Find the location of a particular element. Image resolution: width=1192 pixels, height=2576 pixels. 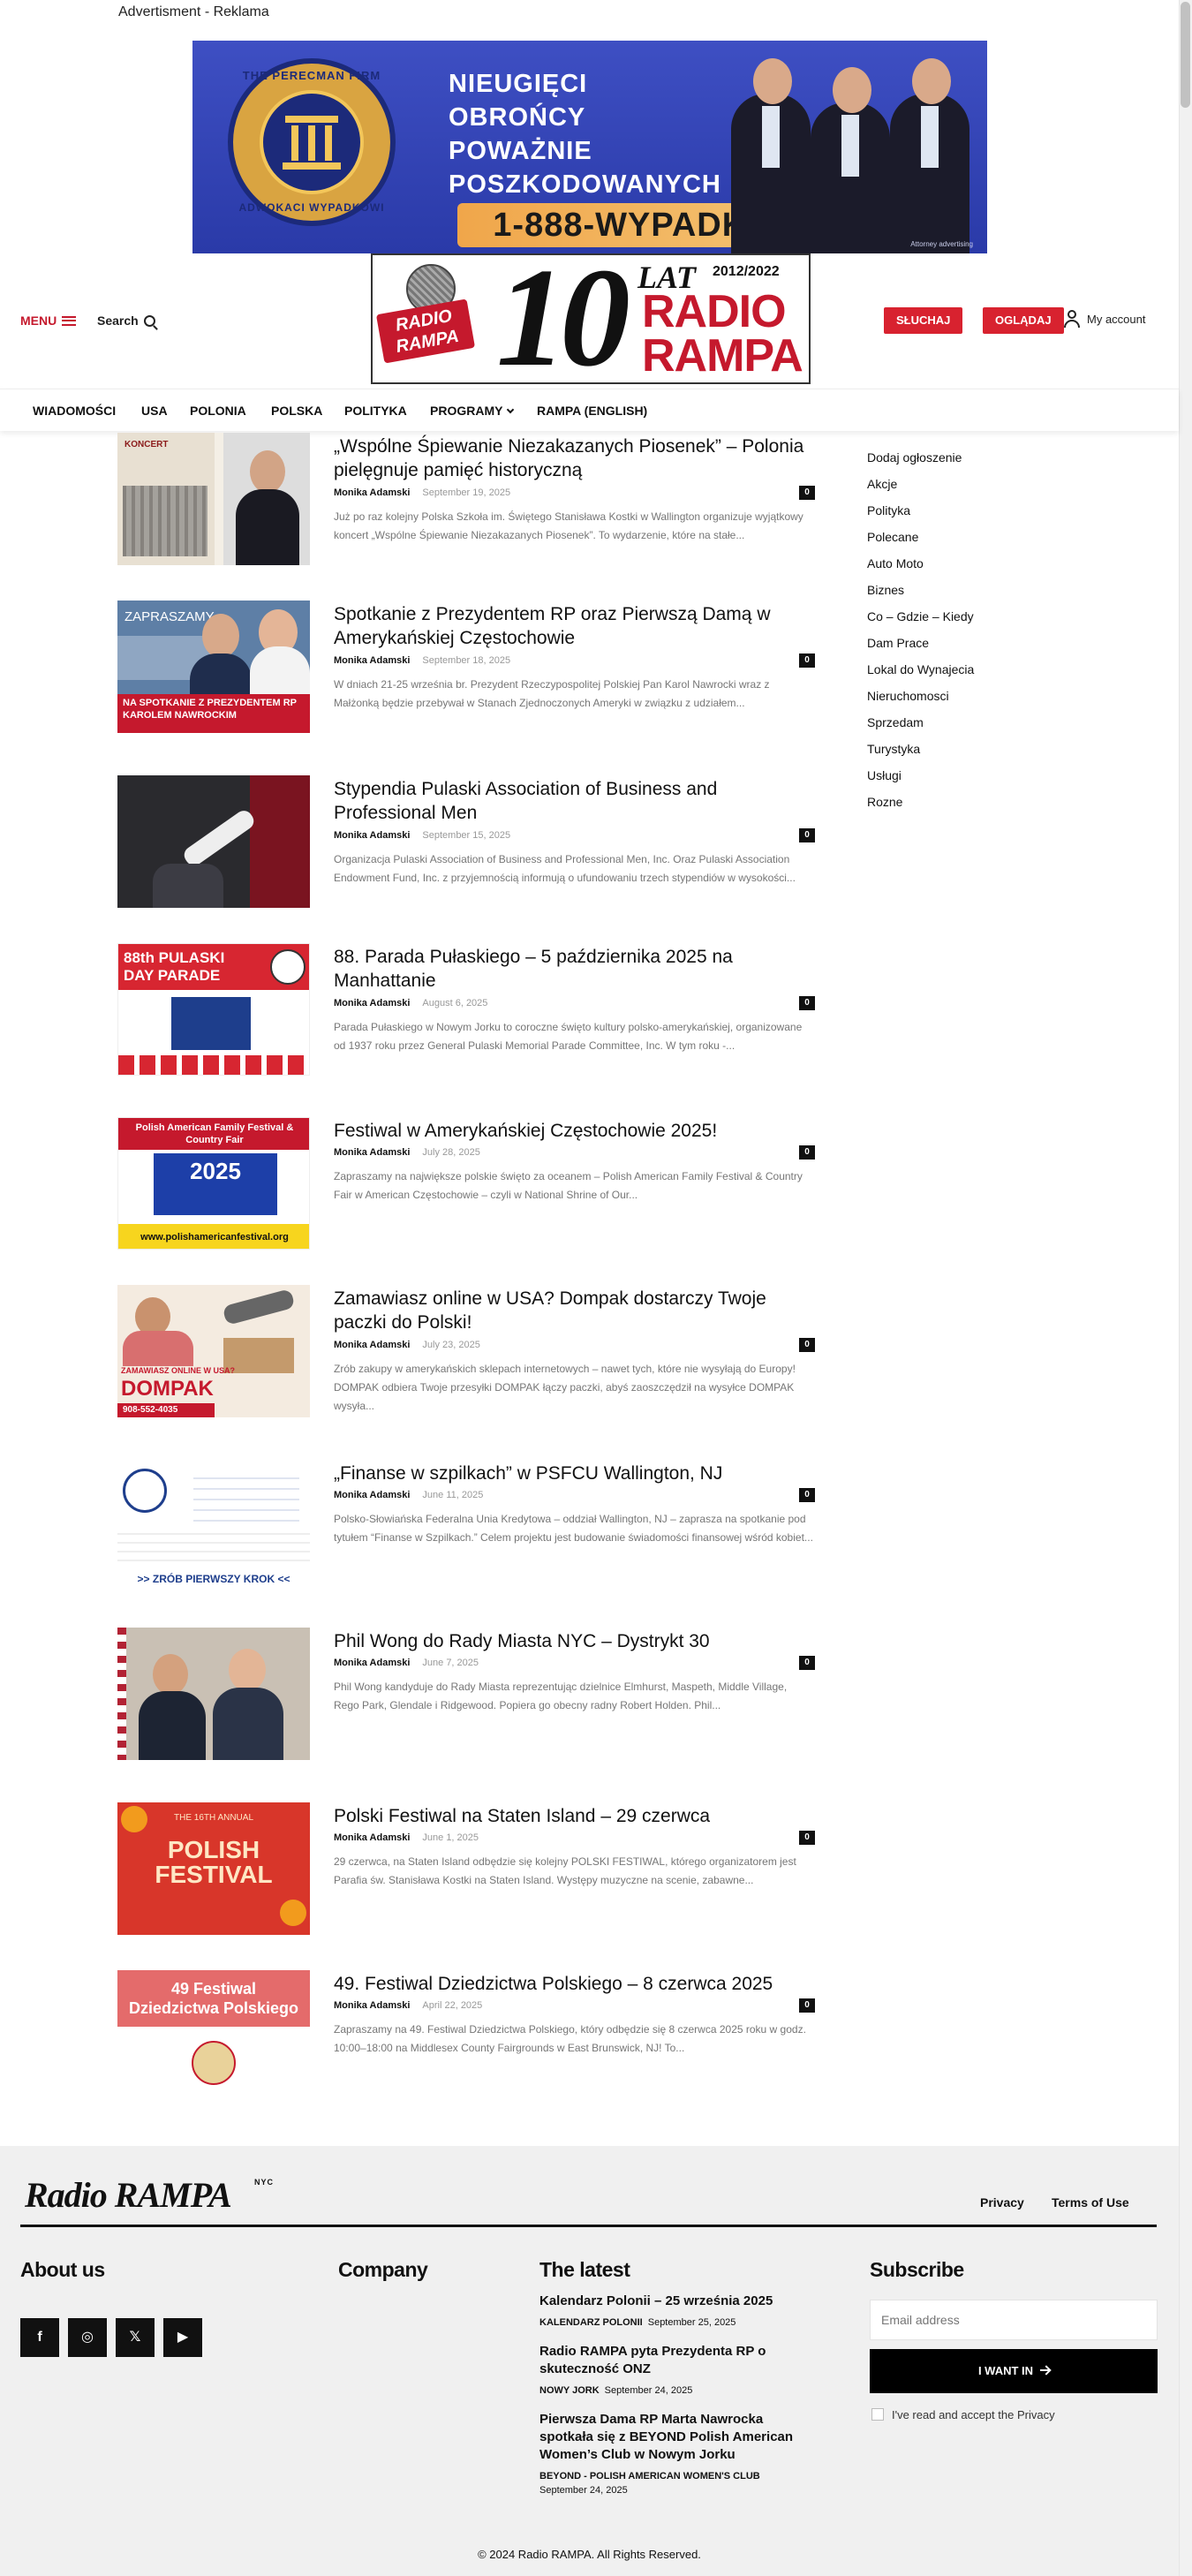

latest-post-category: BEYOND - POLISH AMERICAN WOMEN'S CLUB is located at coordinates (649, 2476).